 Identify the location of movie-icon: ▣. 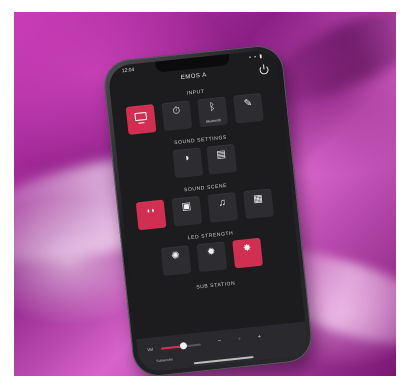
(186, 206).